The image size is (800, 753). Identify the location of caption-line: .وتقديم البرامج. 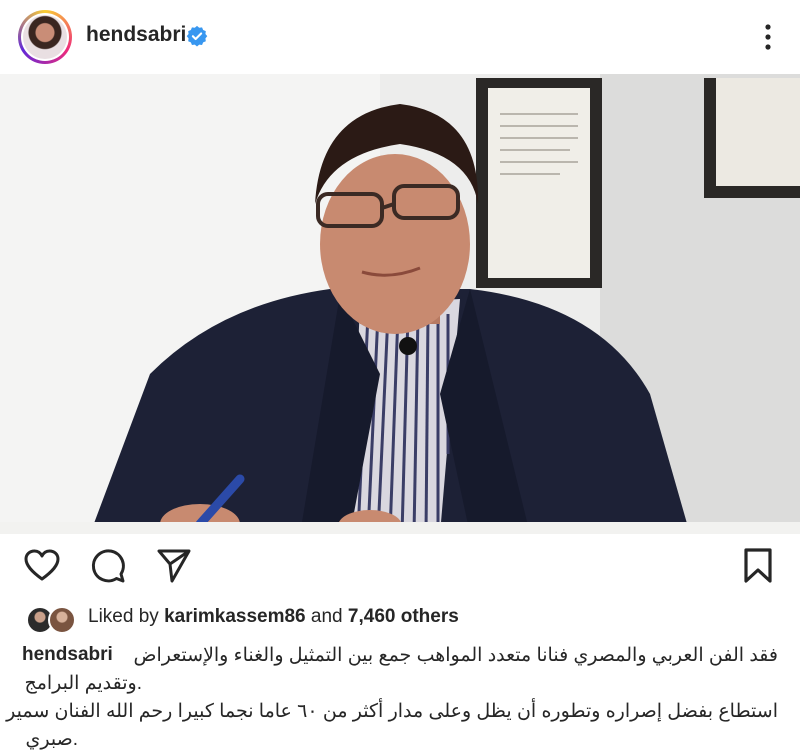
(83, 683).